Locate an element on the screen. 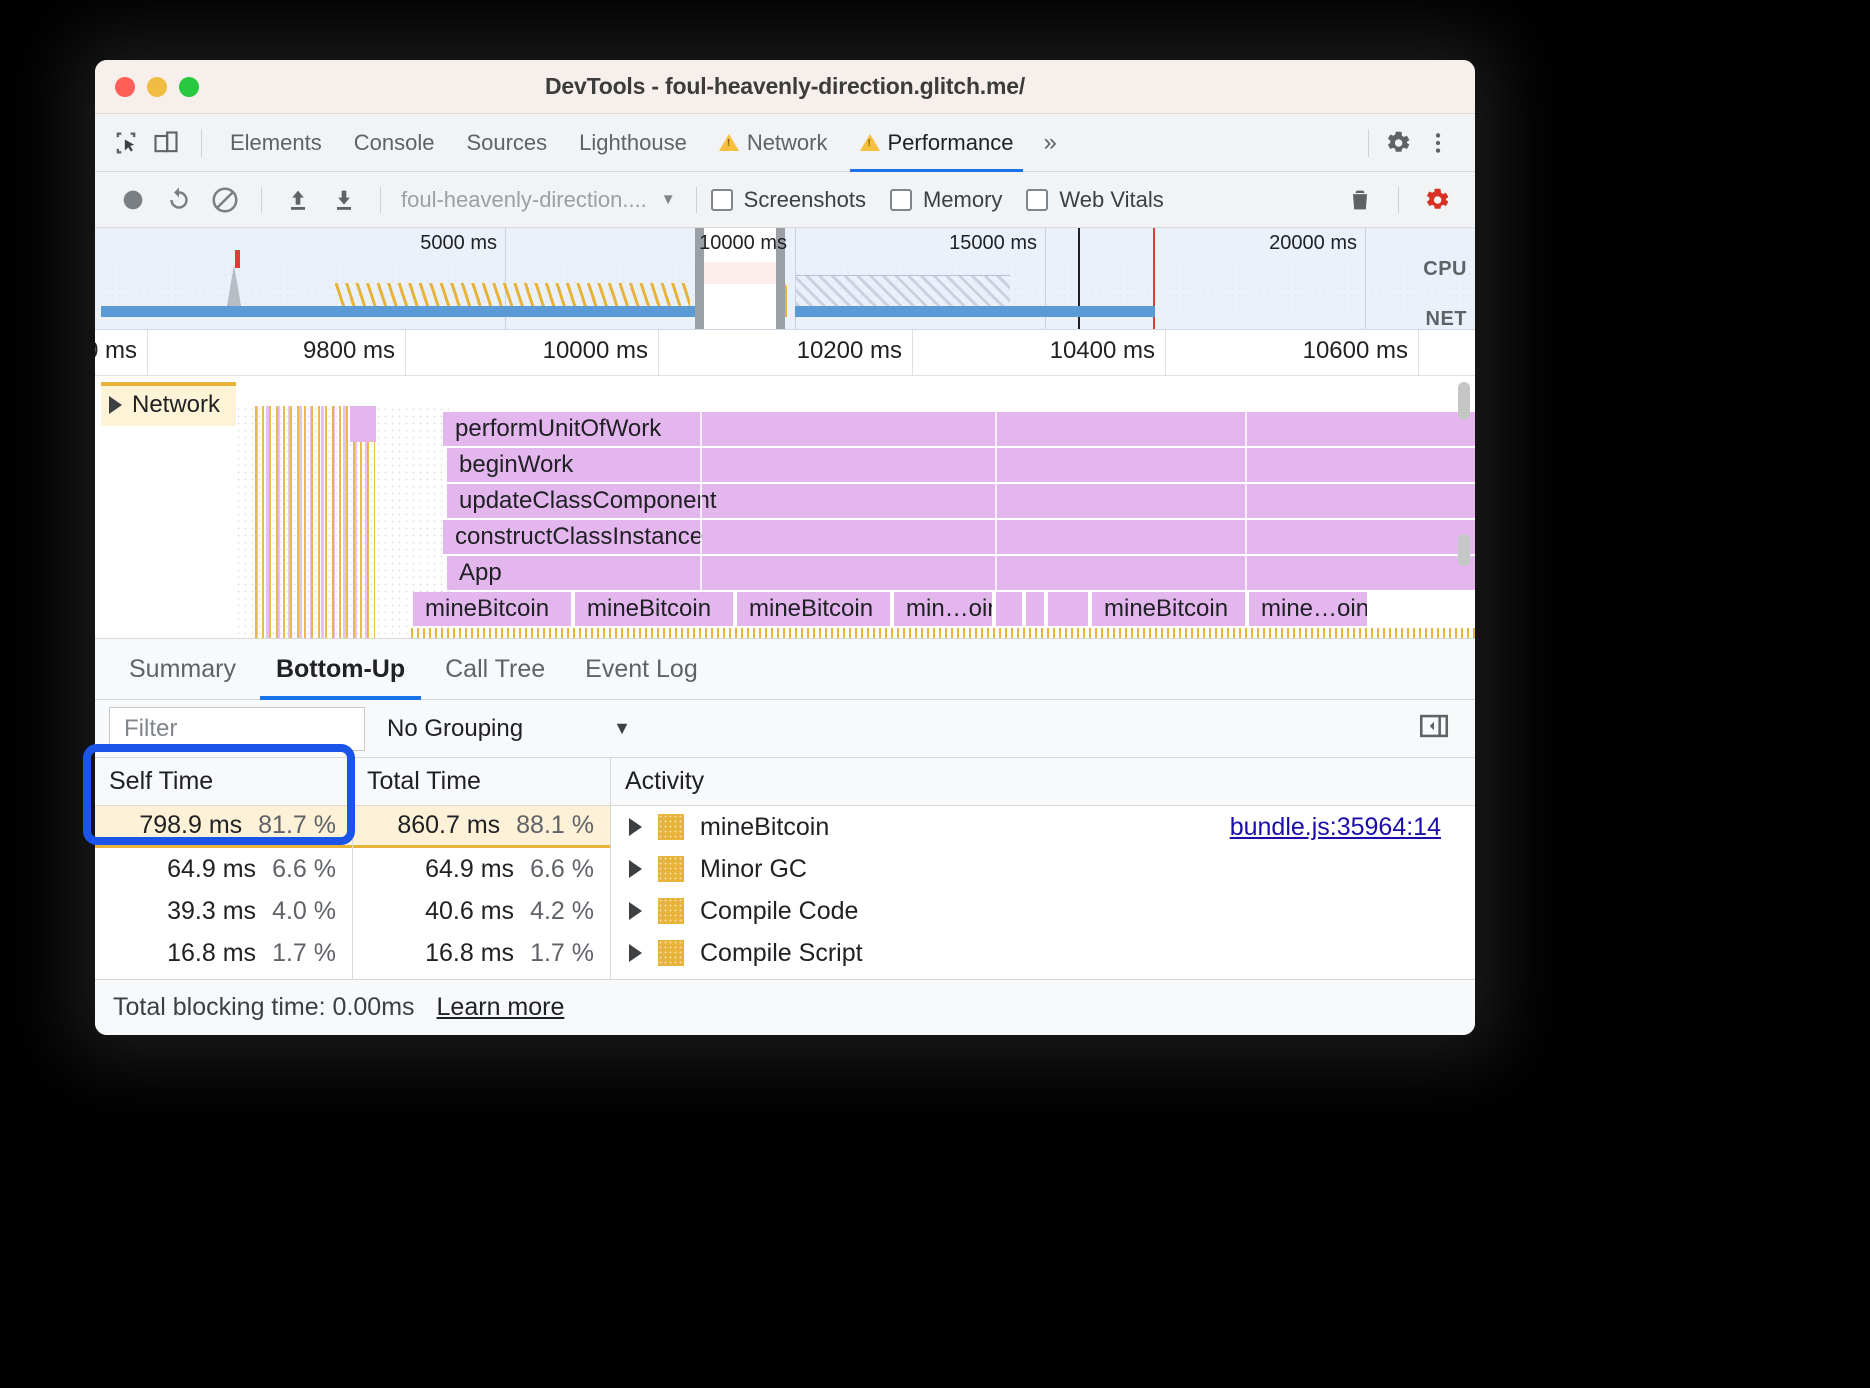 This screenshot has height=1388, width=1870. cell-total-time: 40.6 ms 4.2 % is located at coordinates (482, 911).